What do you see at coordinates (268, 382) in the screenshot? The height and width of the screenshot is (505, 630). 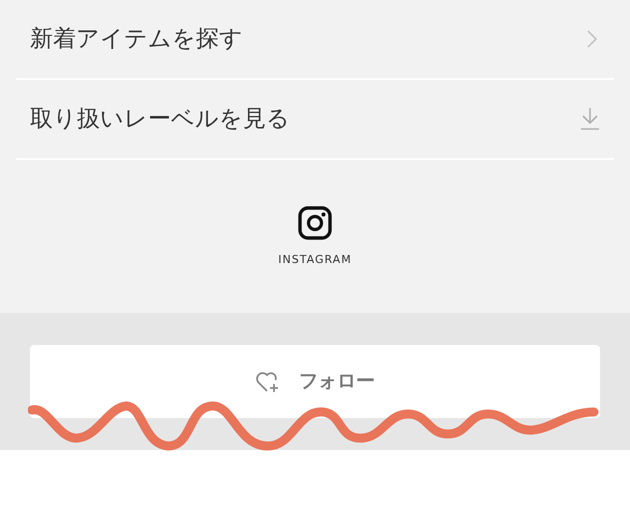 I see `heart-plus-icon` at bounding box center [268, 382].